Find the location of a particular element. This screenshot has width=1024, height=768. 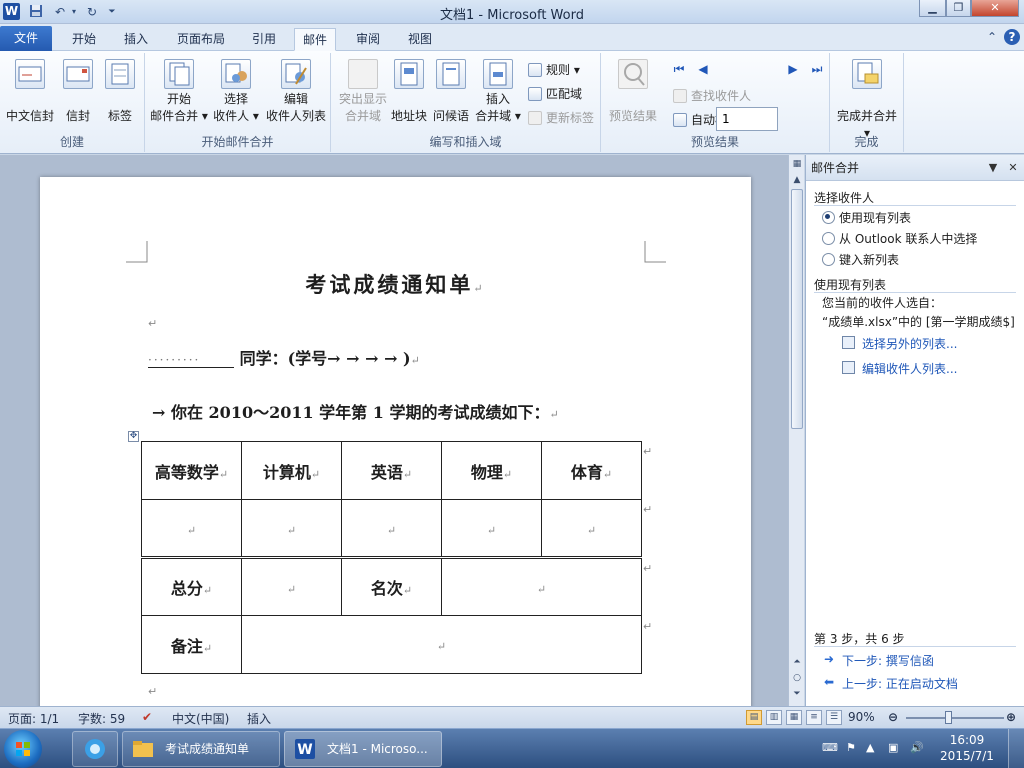

student-name-blank: ········· is located at coordinates (191, 360).